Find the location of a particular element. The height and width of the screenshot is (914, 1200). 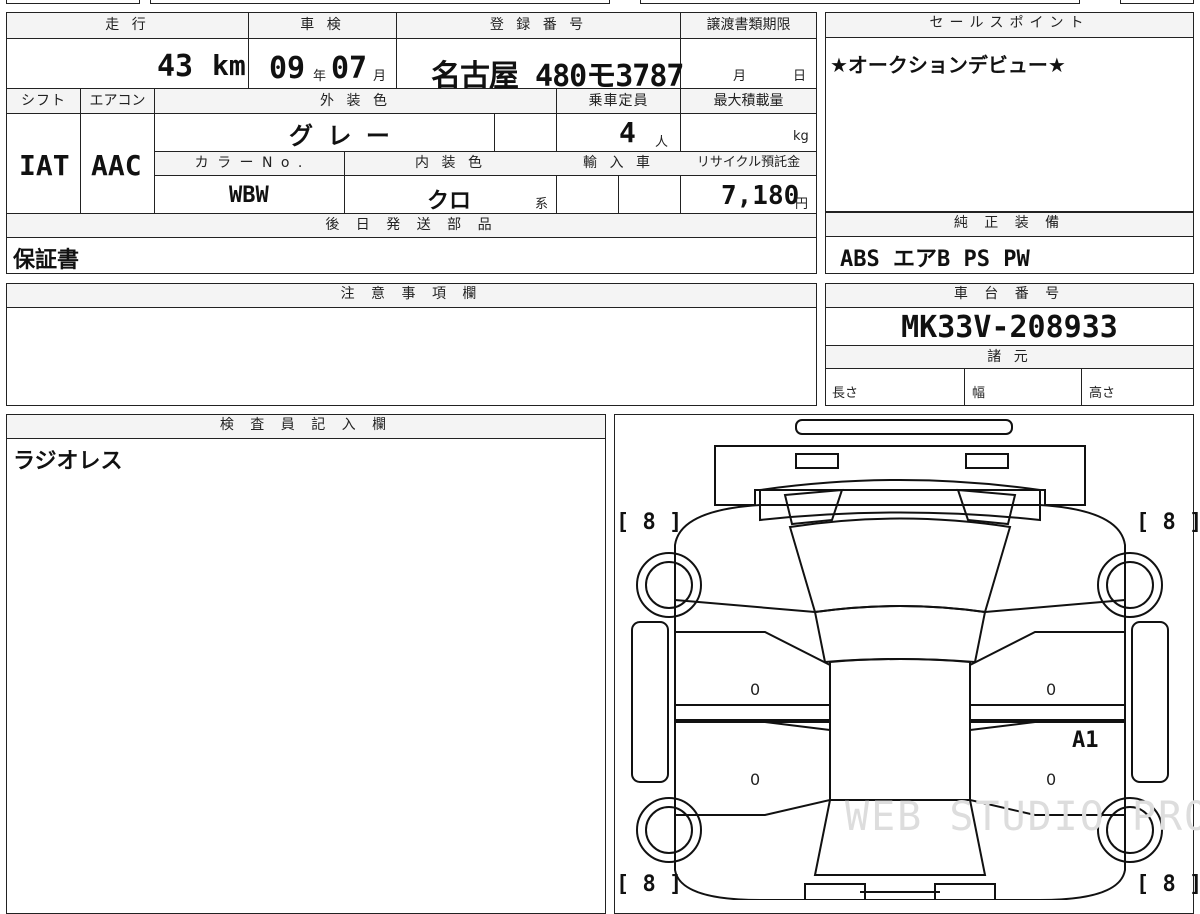

door-rear-left-shape is located at coordinates (752, 768).